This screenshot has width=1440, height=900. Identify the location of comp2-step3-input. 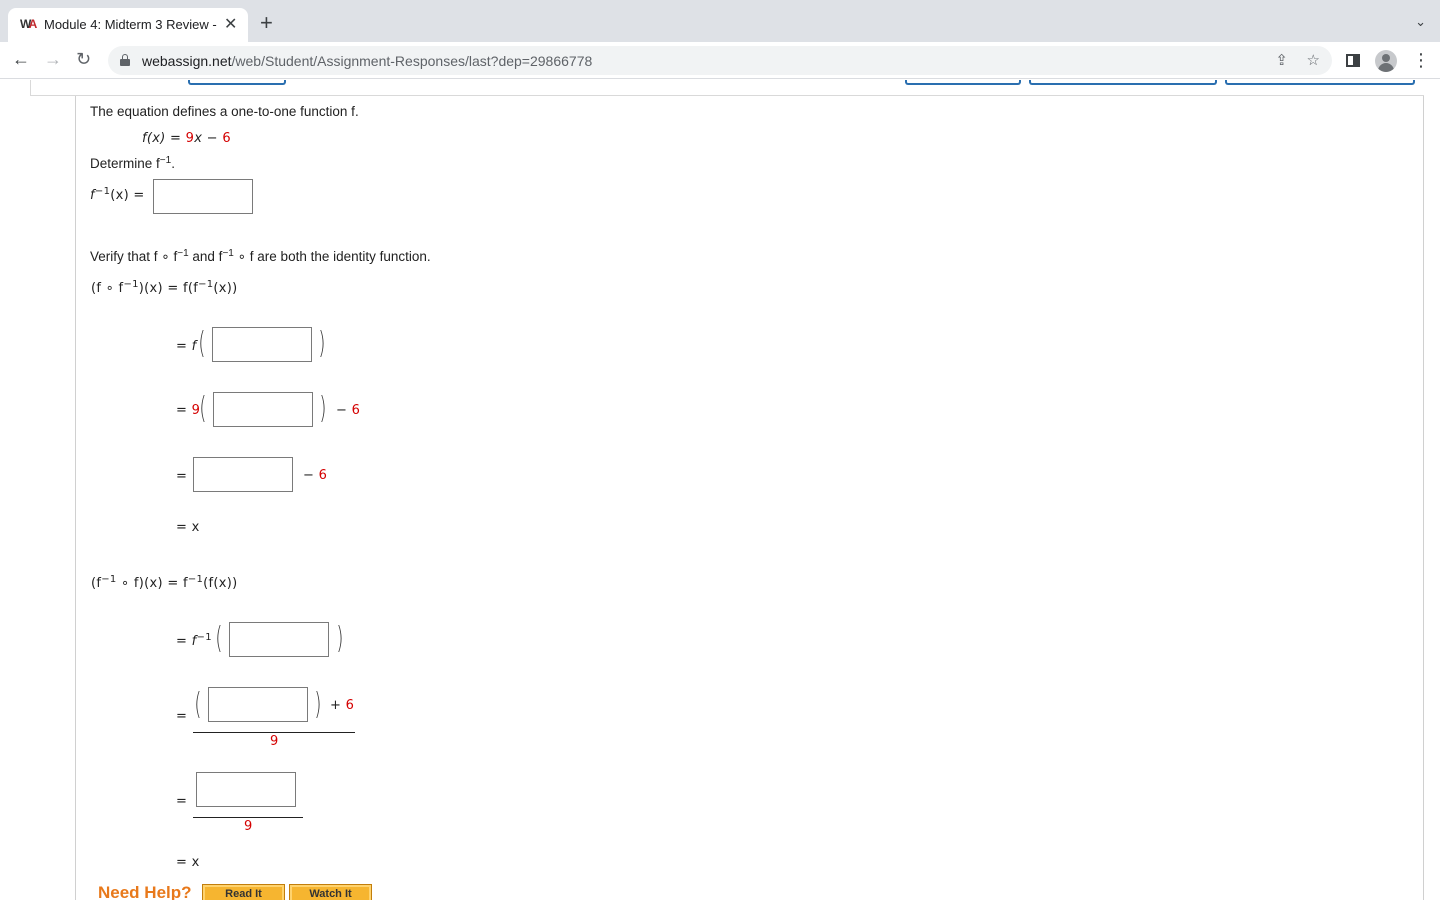
(246, 789).